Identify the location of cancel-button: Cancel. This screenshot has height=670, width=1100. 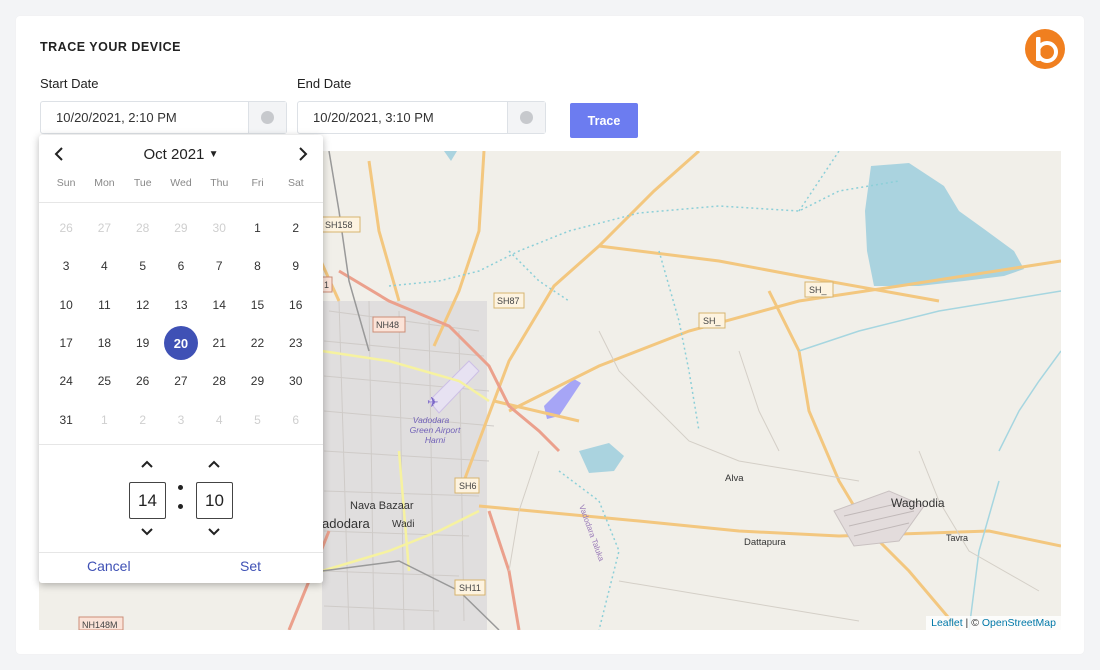
(109, 566).